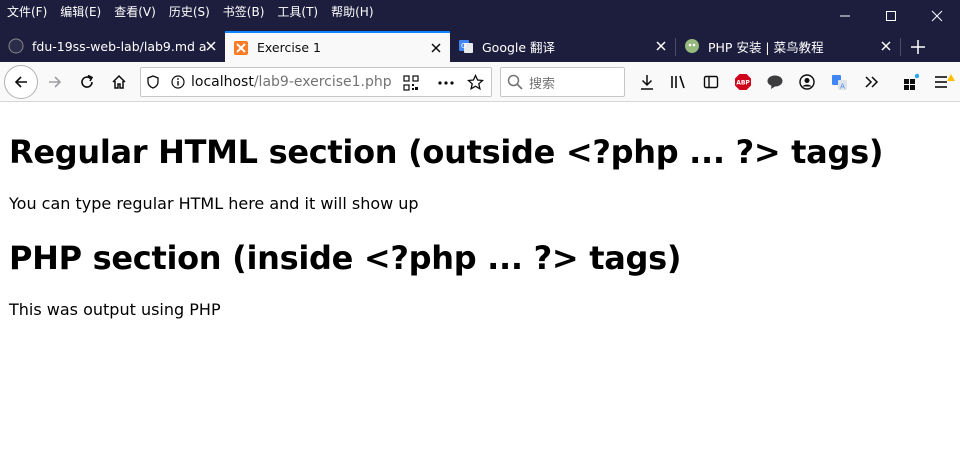 The height and width of the screenshot is (468, 960). I want to click on menu-tools: 工具(T), so click(297, 11).